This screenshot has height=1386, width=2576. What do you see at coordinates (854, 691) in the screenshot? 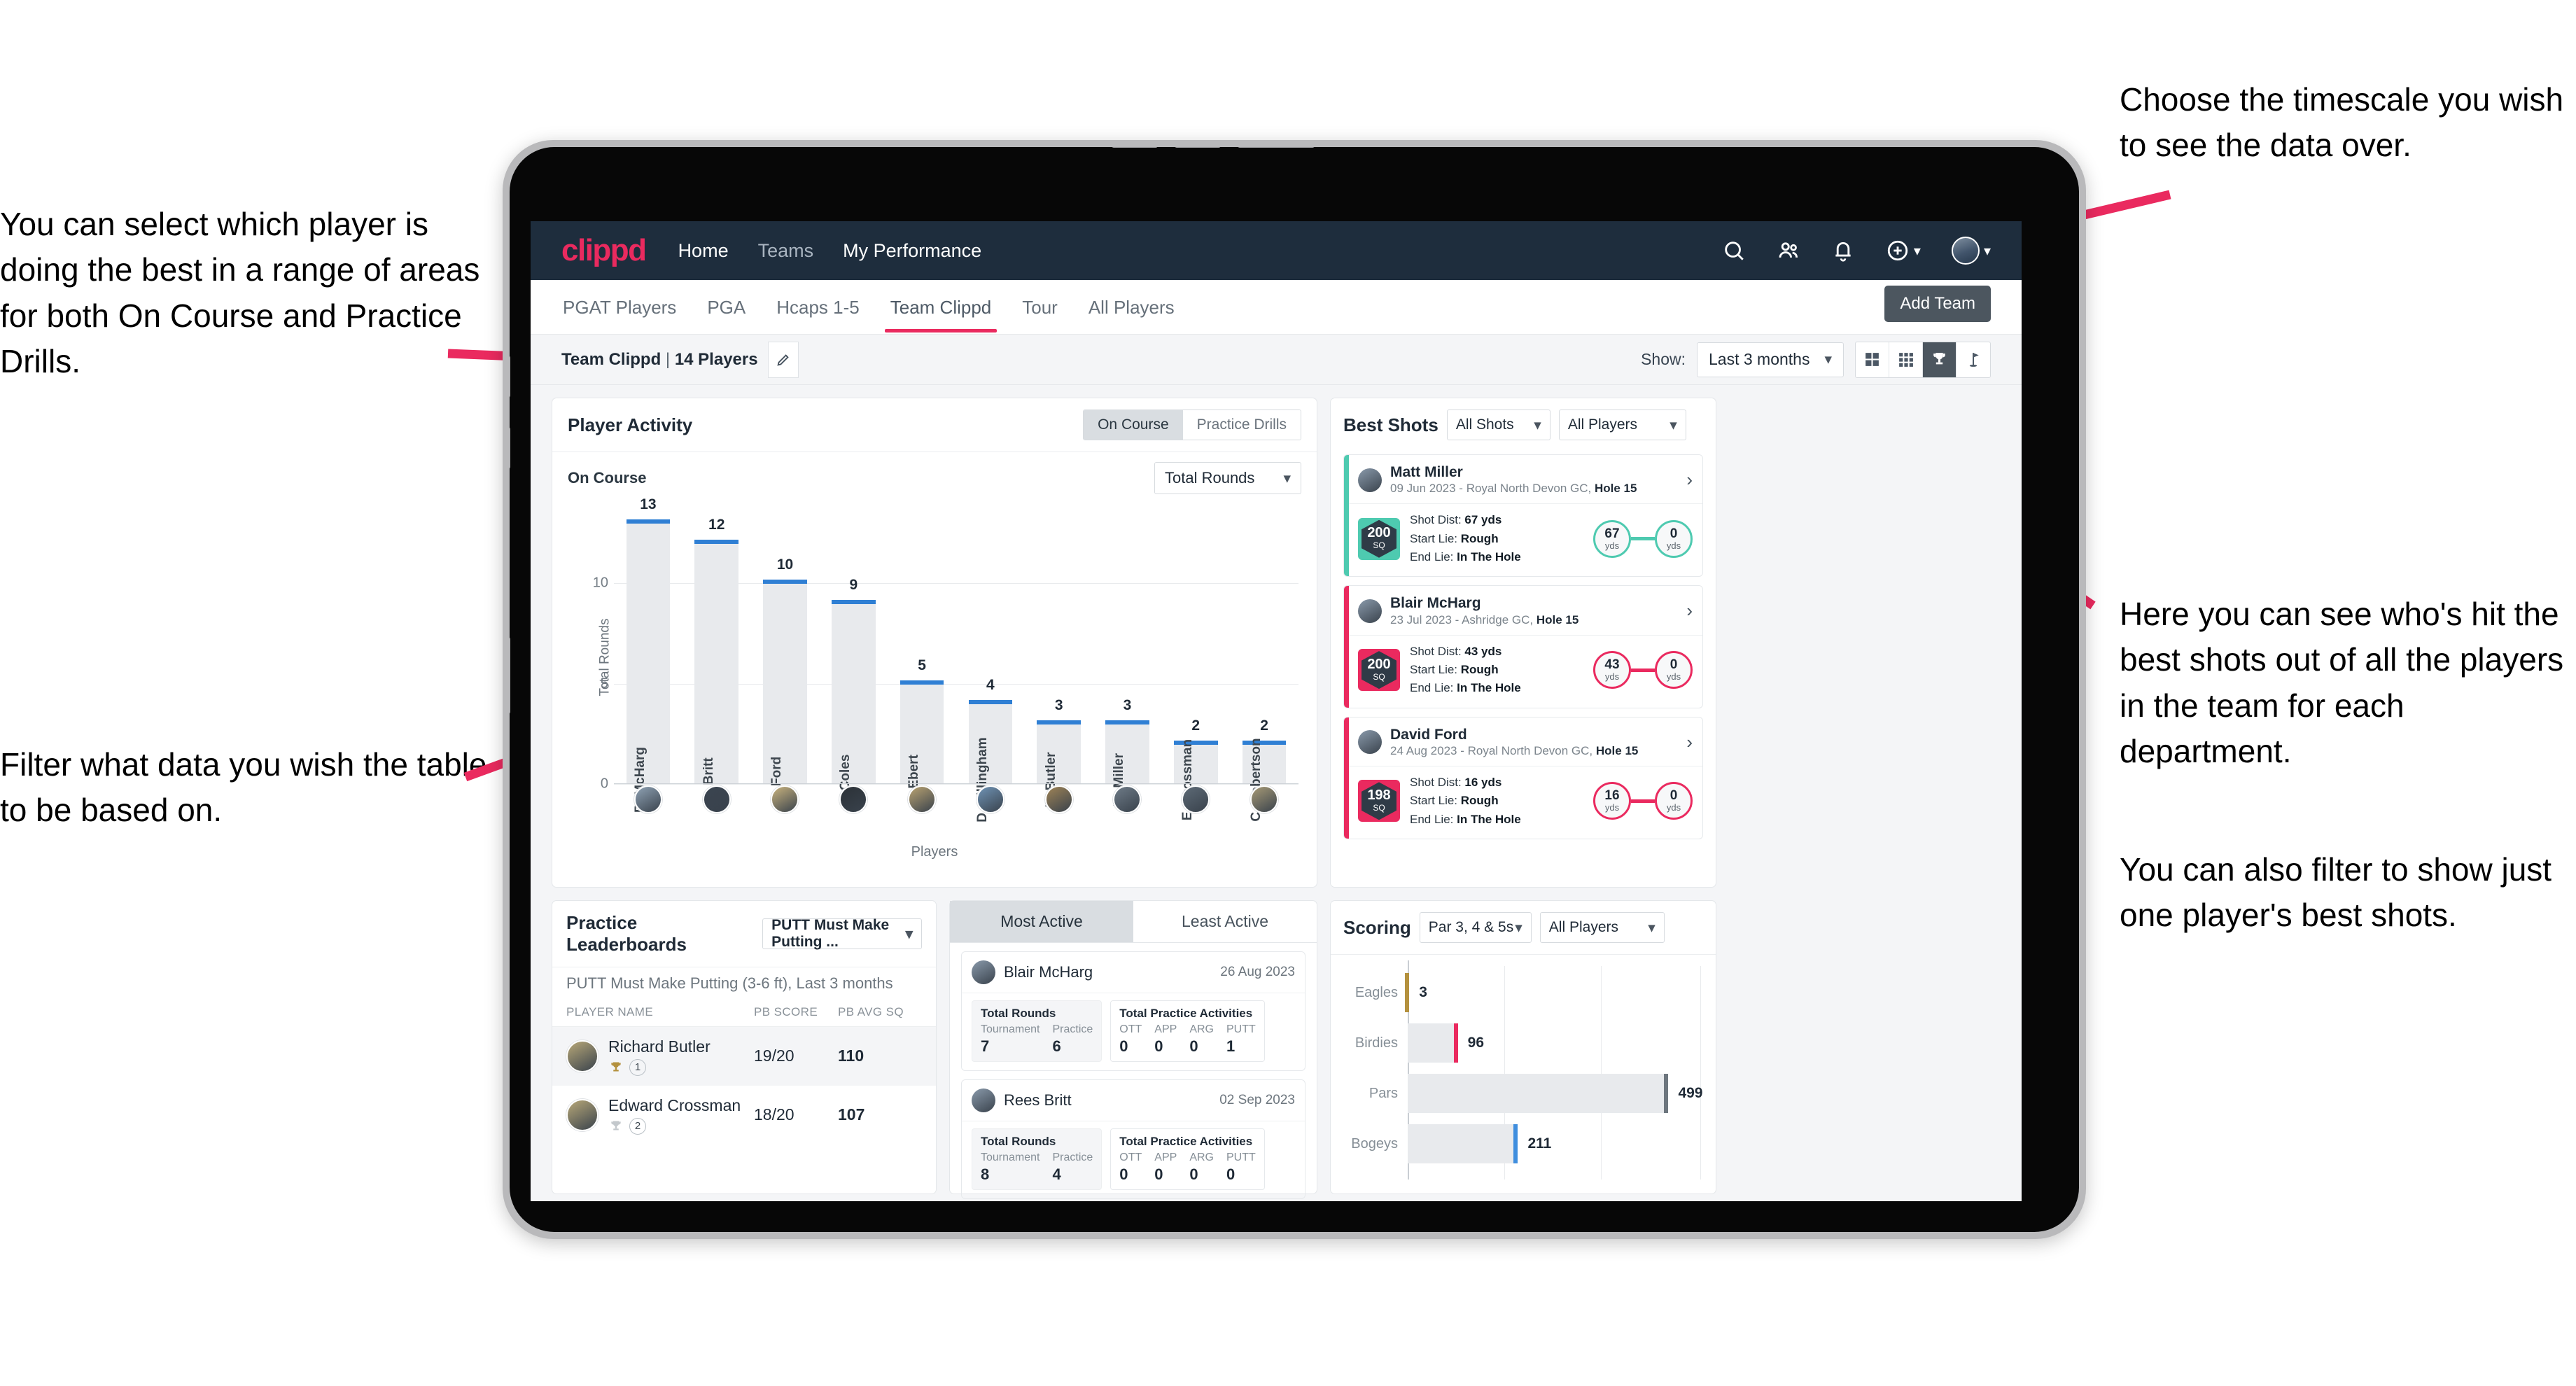
I see `chart-bar: 9 J. Coles` at bounding box center [854, 691].